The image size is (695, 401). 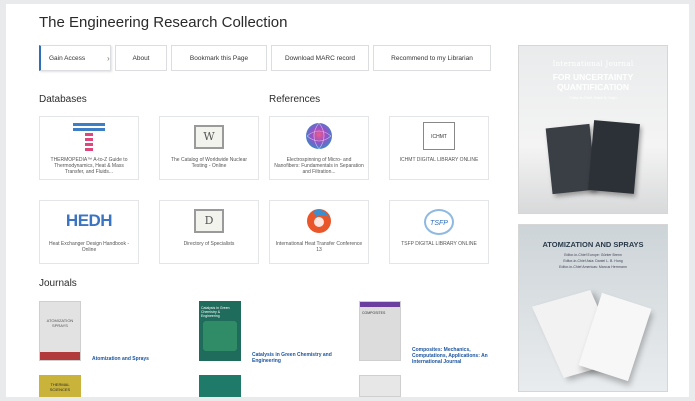 What do you see at coordinates (220, 336) in the screenshot?
I see `journal-cover-art` at bounding box center [220, 336].